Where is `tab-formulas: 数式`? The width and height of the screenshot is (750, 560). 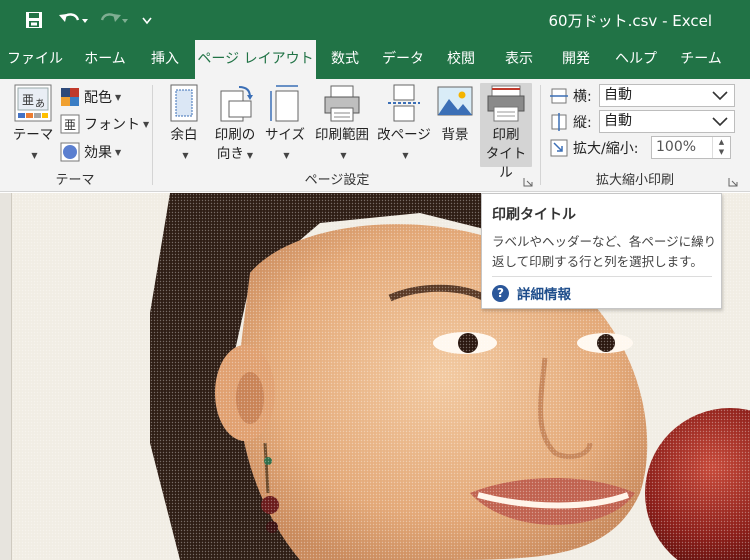 tab-formulas: 数式 is located at coordinates (345, 59).